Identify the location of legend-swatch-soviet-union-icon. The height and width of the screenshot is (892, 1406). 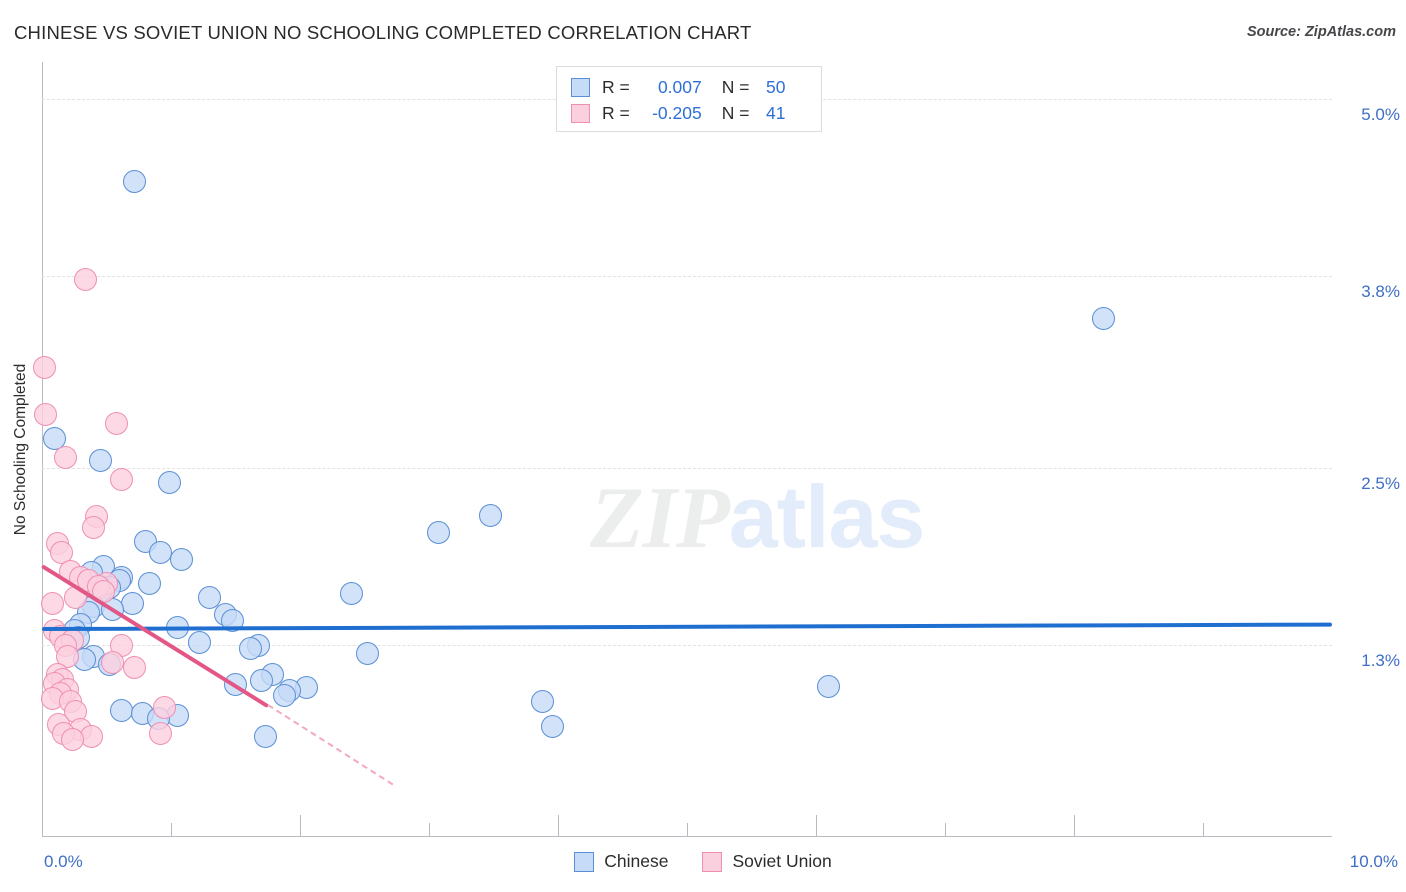
(712, 861).